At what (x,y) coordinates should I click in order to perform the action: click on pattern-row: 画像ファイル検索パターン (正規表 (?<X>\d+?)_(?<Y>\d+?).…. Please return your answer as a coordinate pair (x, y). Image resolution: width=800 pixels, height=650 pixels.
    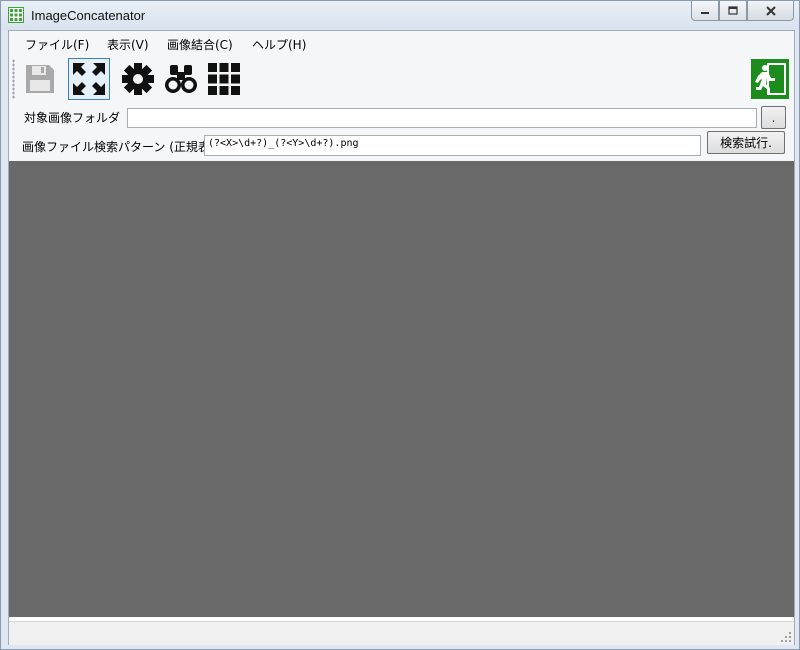
    Looking at the image, I should click on (401, 146).